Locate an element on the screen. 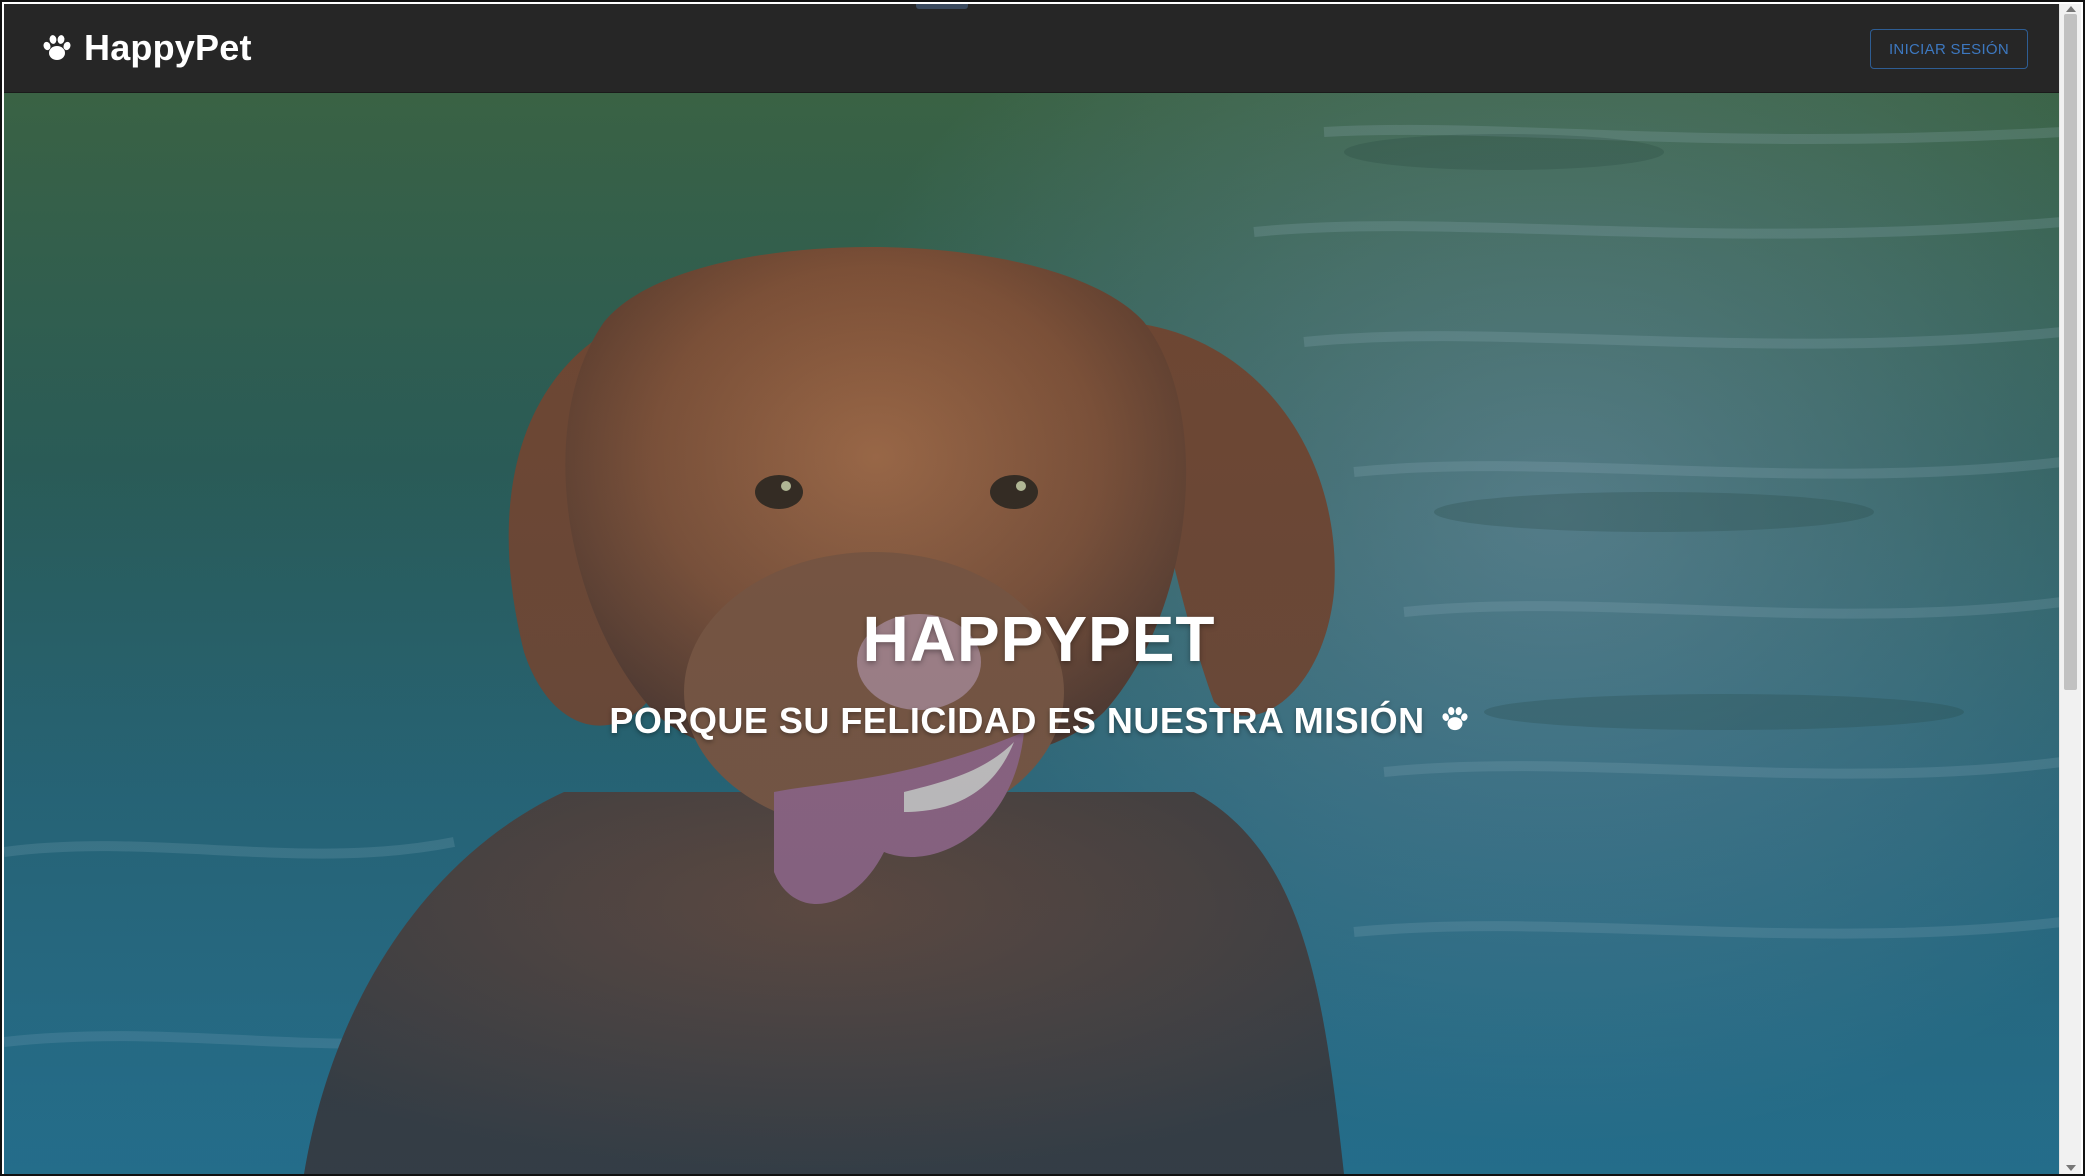 The image size is (2085, 1176). brand-name: HappyPet is located at coordinates (168, 47).